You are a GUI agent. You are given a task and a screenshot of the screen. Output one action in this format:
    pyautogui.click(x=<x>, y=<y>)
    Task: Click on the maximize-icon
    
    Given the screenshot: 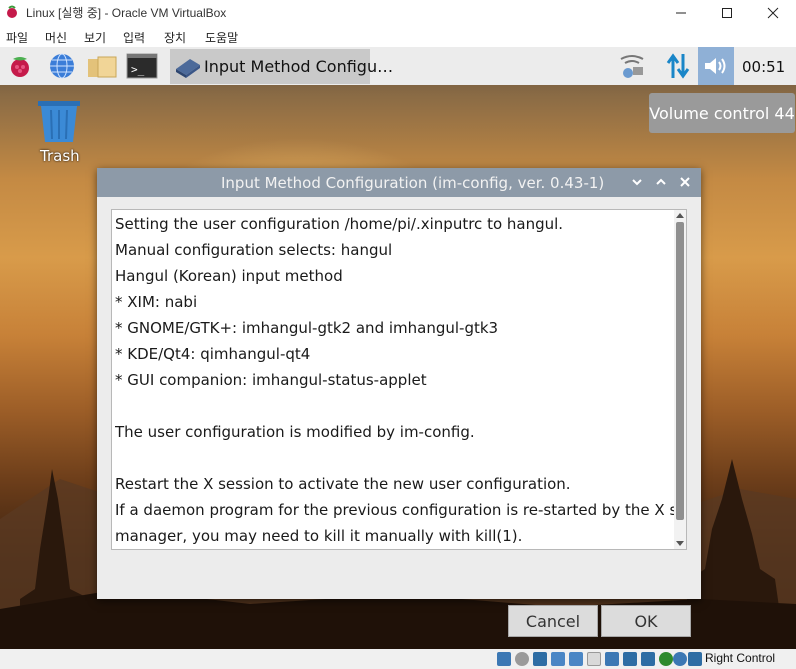 What is the action you would take?
    pyautogui.click(x=727, y=12)
    